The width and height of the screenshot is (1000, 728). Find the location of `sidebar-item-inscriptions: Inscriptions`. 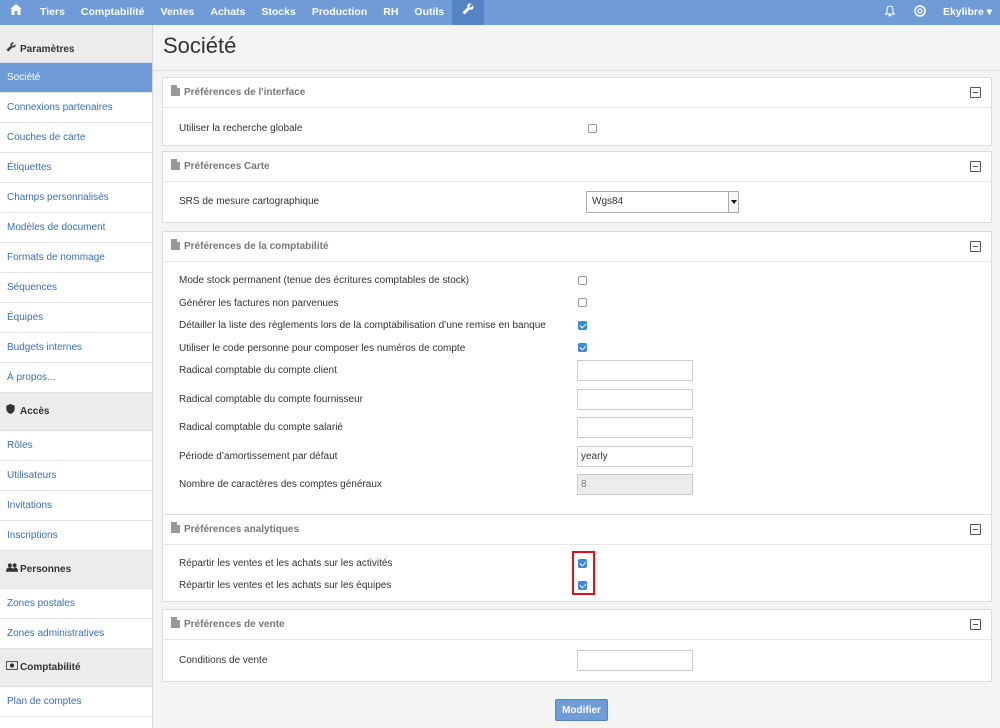

sidebar-item-inscriptions: Inscriptions is located at coordinates (76, 536).